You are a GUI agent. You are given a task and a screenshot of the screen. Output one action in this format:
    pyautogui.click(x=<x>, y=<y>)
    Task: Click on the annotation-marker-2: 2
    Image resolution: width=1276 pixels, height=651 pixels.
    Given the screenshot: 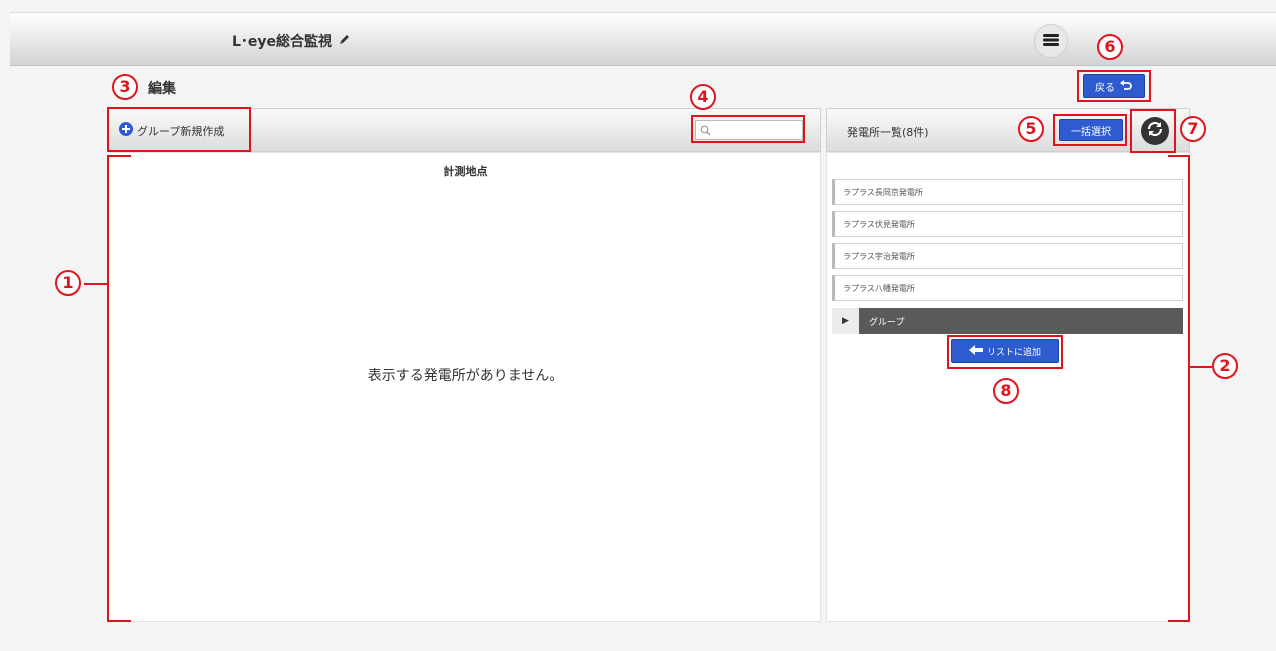 What is the action you would take?
    pyautogui.click(x=1225, y=366)
    